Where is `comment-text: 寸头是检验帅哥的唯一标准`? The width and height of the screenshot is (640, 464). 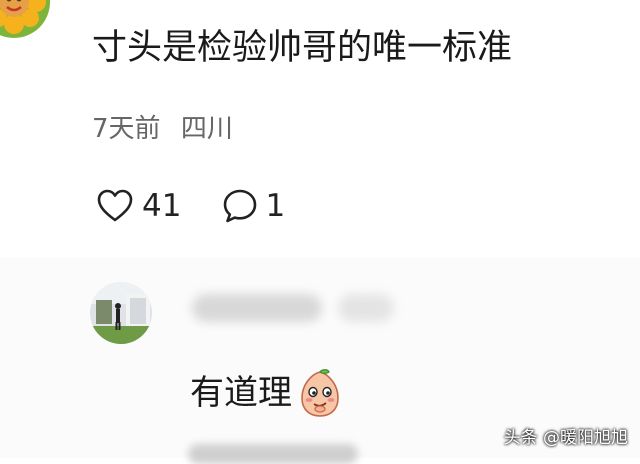 comment-text: 寸头是检验帅哥的唯一标准 is located at coordinates (302, 48).